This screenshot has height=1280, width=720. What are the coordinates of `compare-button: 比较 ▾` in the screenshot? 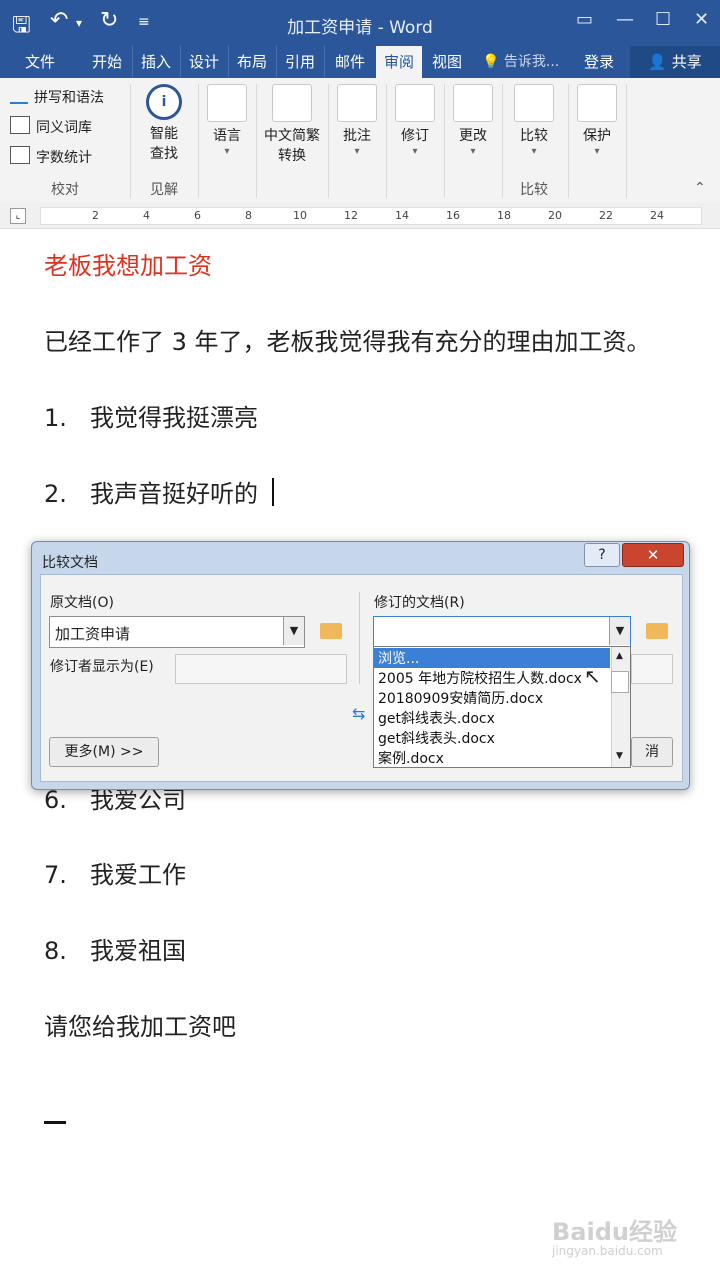 It's located at (534, 120).